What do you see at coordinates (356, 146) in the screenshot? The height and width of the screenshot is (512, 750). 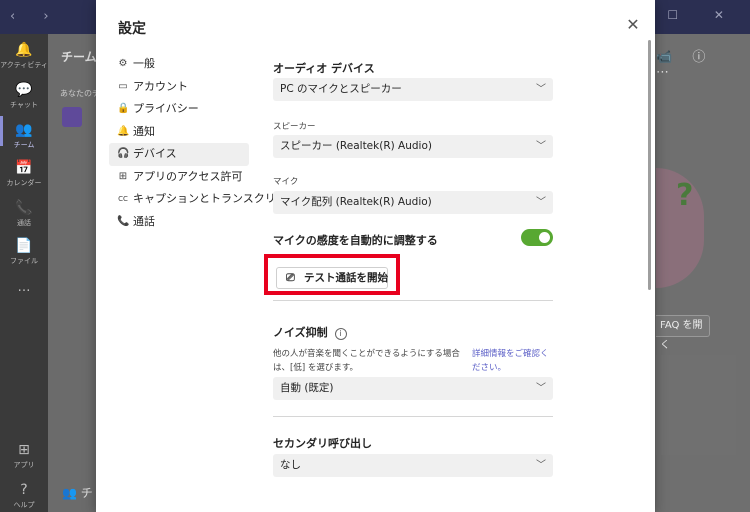 I see `select-value: スピーカー (Realtek(R) Audio)` at bounding box center [356, 146].